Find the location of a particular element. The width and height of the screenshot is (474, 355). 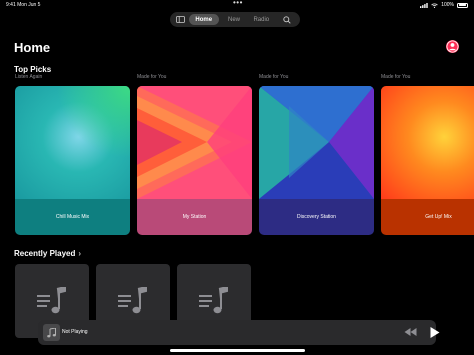

discovery-station-card: Discovery Station is located at coordinates (316, 160).